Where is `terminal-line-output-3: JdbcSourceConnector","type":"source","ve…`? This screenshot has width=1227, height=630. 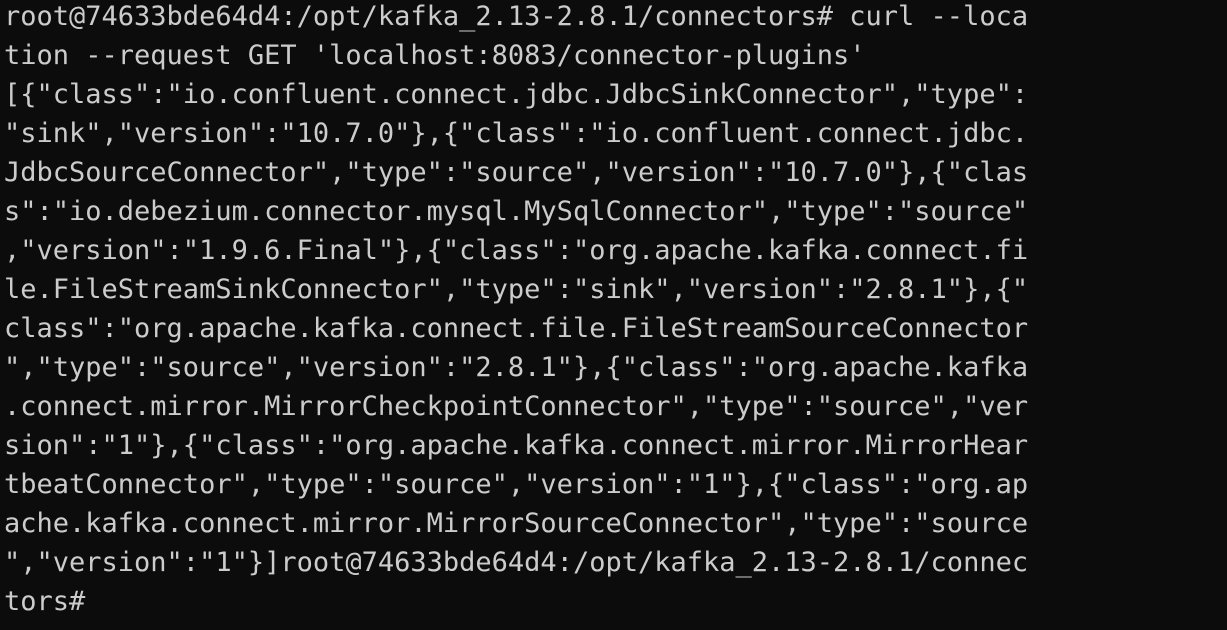 terminal-line-output-3: JdbcSourceConnector","type":"source","ve… is located at coordinates (516, 172).